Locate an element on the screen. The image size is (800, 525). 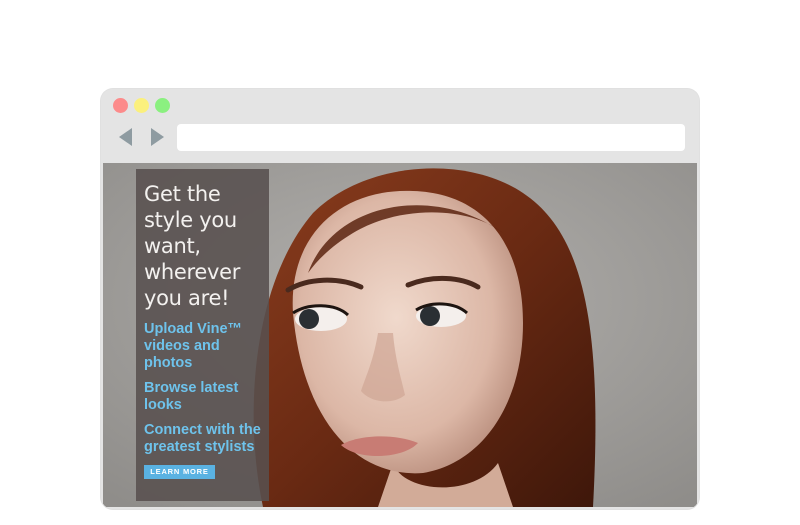
close-window-button is located at coordinates (120, 105).